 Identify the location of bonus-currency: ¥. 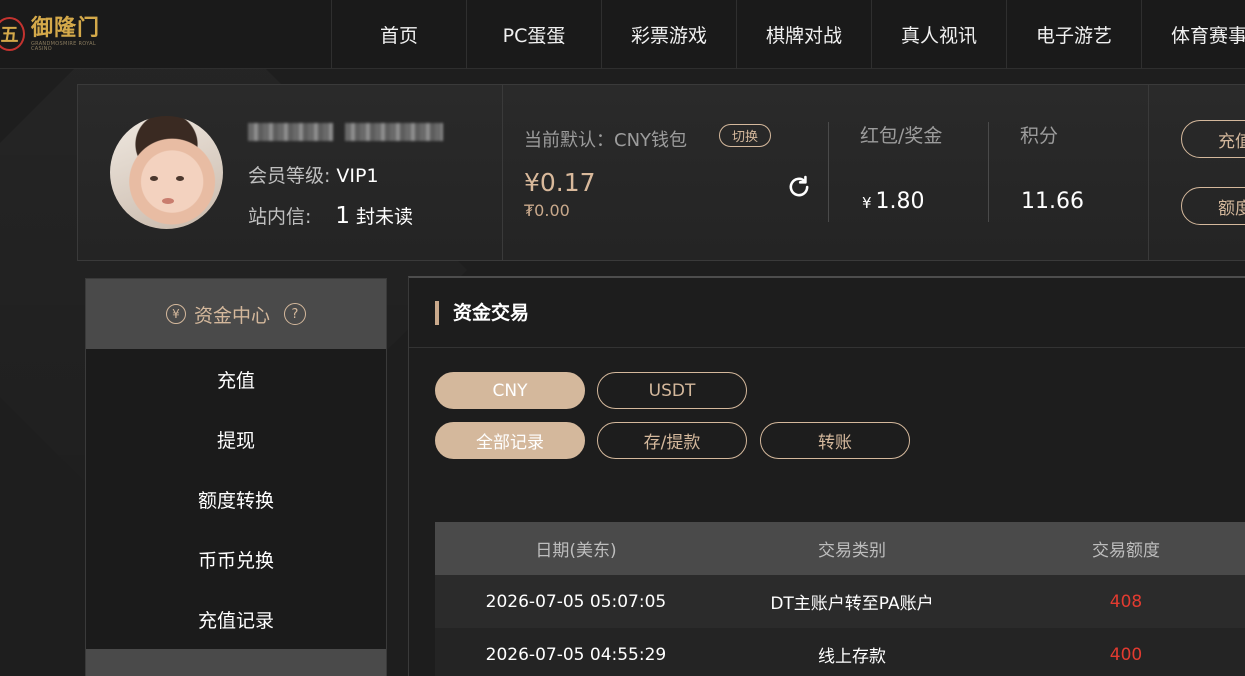
(867, 203).